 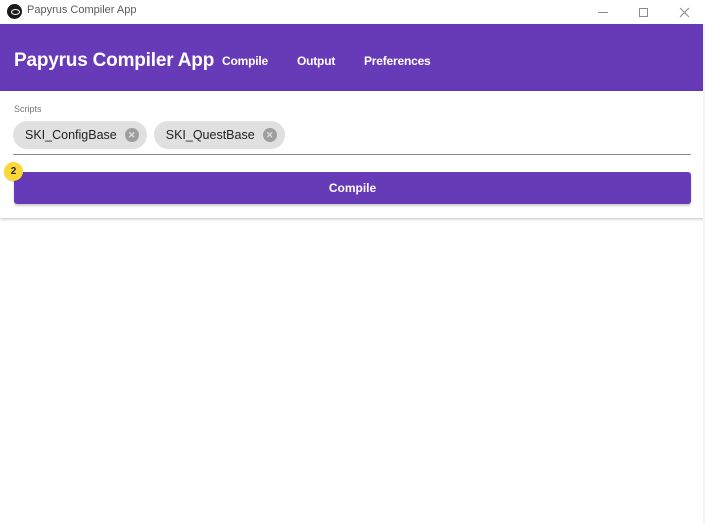 I want to click on minimize-button, so click(x=603, y=12).